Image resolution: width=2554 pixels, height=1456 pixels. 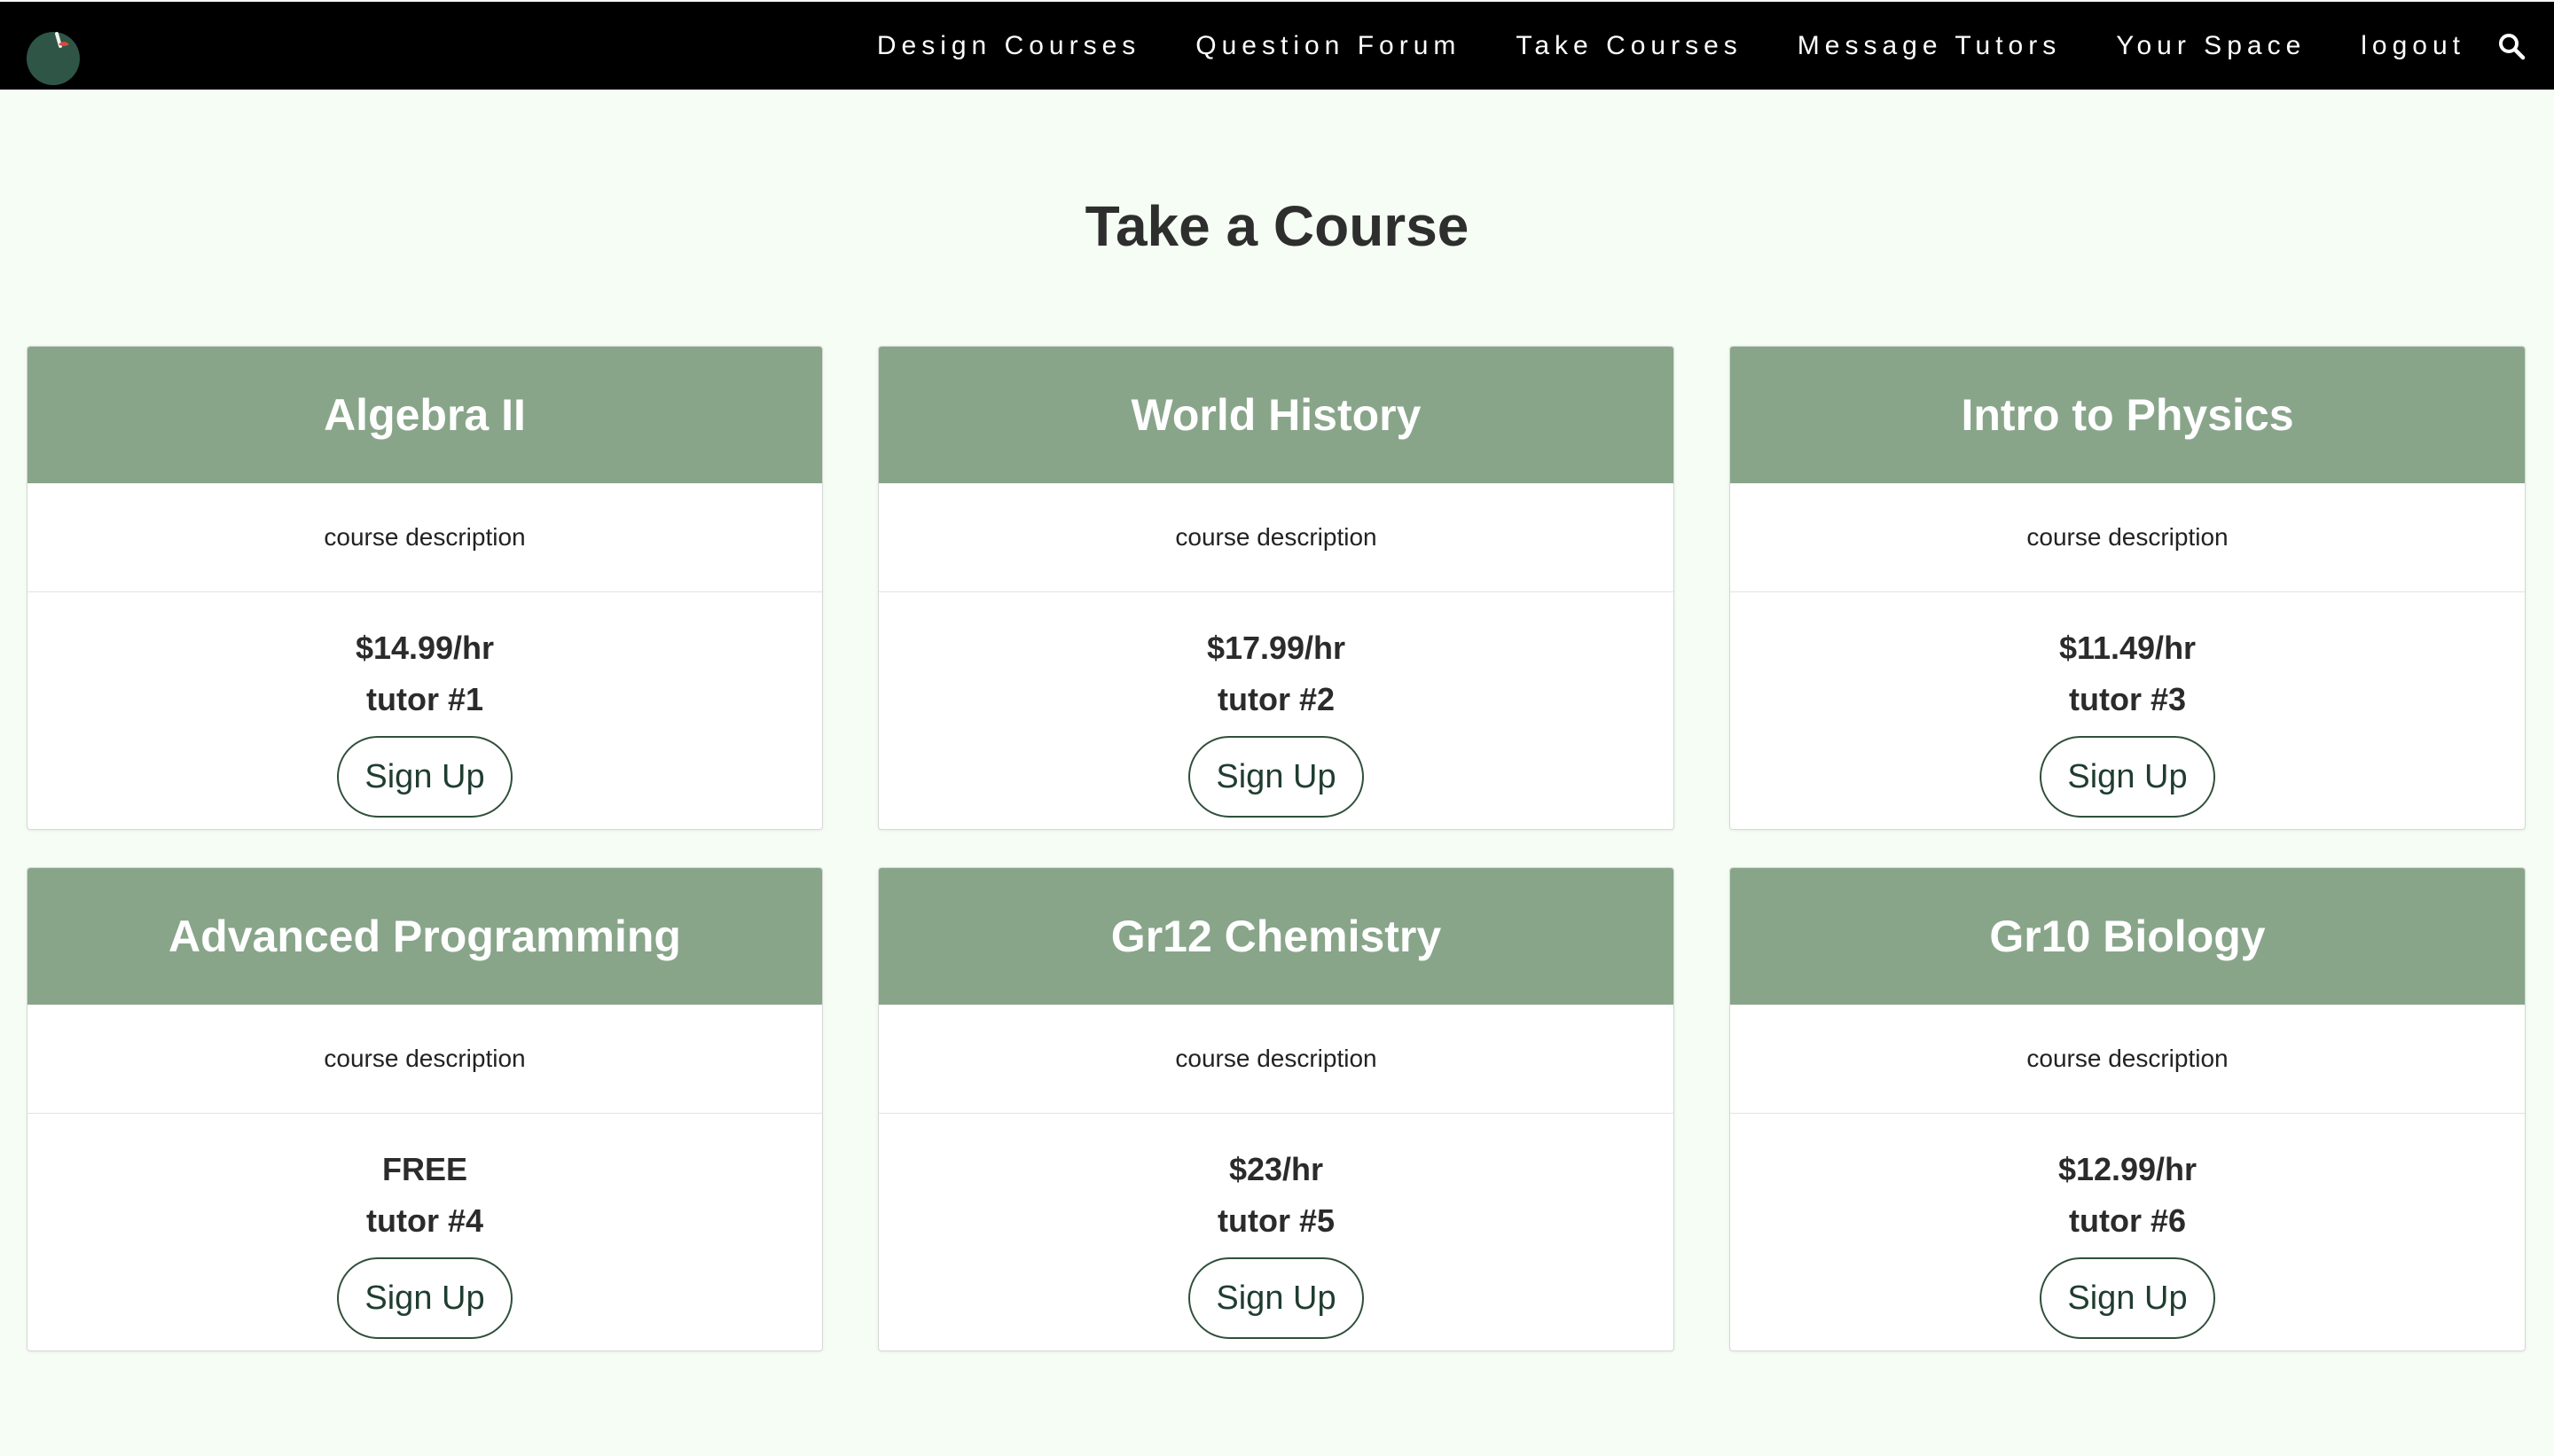 I want to click on apple-logo-icon, so click(x=53, y=56).